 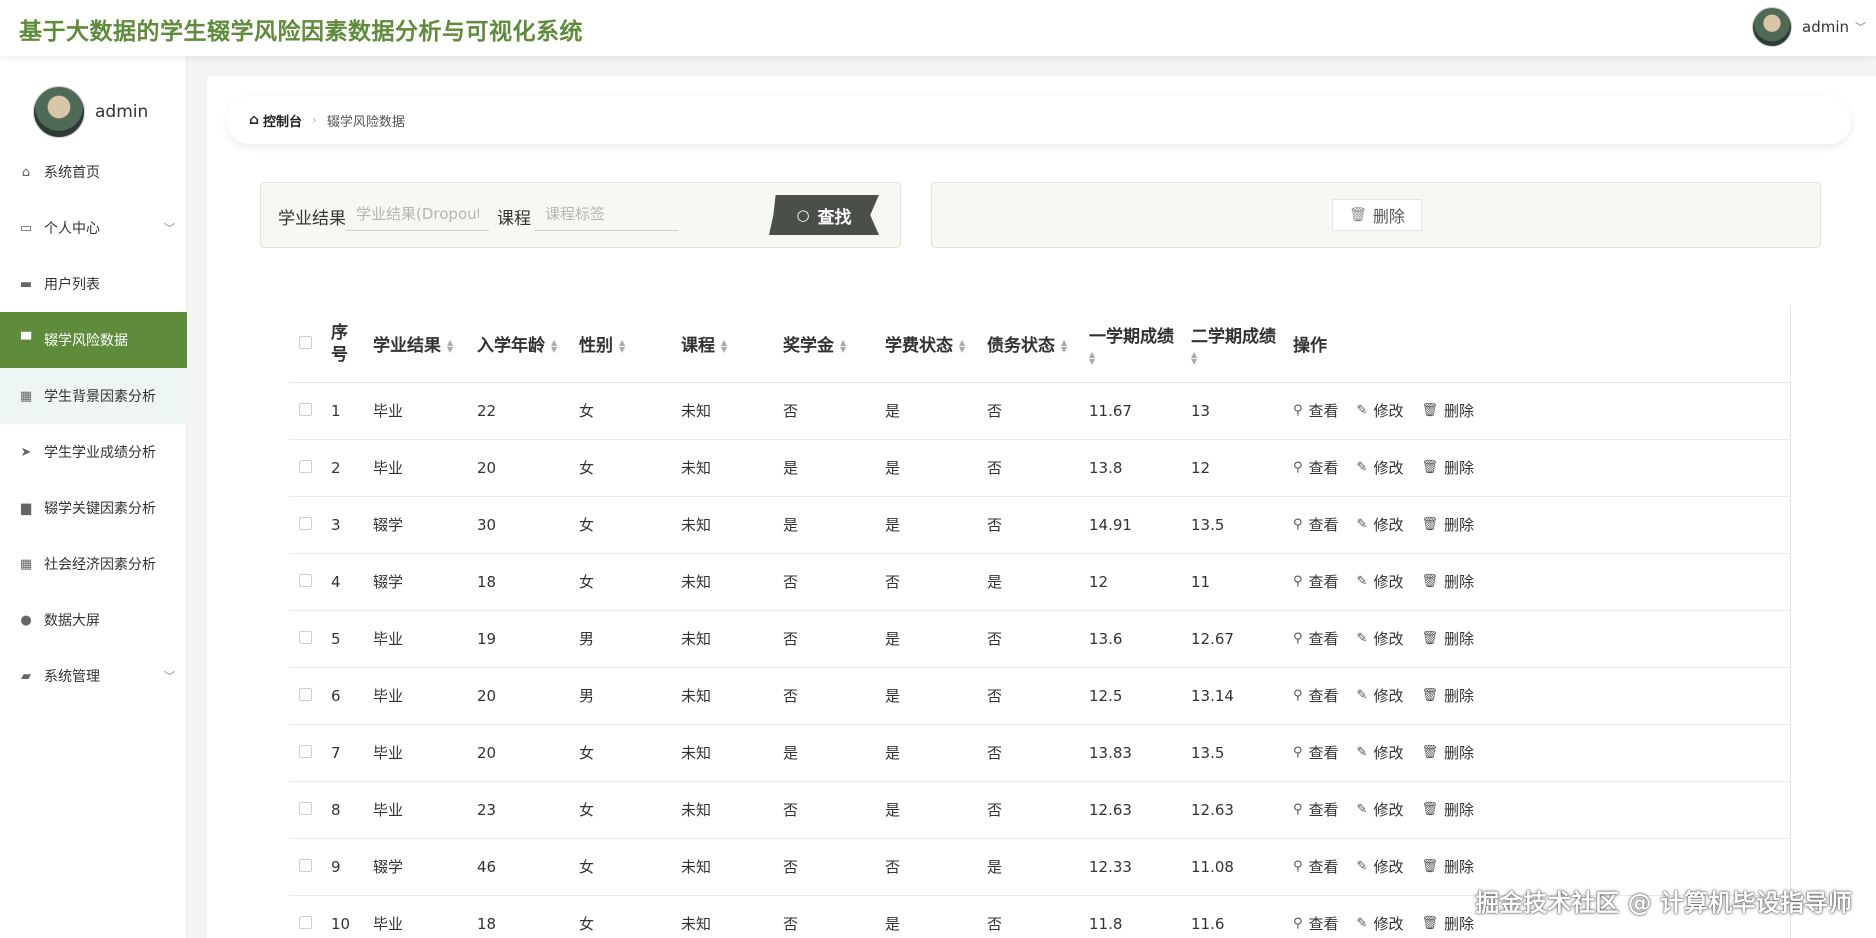 What do you see at coordinates (93, 284) in the screenshot?
I see `sidebar-item: ▬ 用户列表` at bounding box center [93, 284].